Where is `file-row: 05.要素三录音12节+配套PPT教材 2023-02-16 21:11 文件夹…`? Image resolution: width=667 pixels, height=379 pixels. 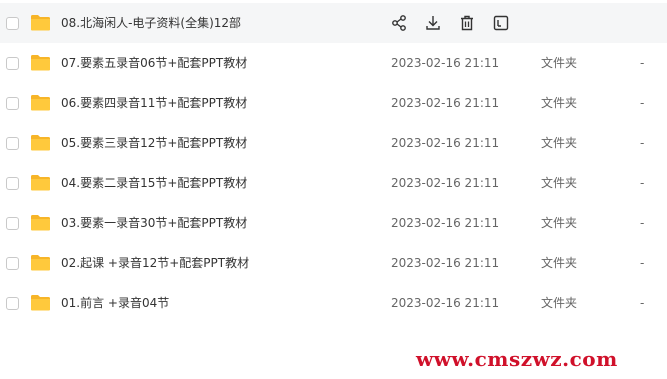
file-row: 05.要素三录音12节+配套PPT教材 2023-02-16 21:11 文件夹… is located at coordinates (333, 143).